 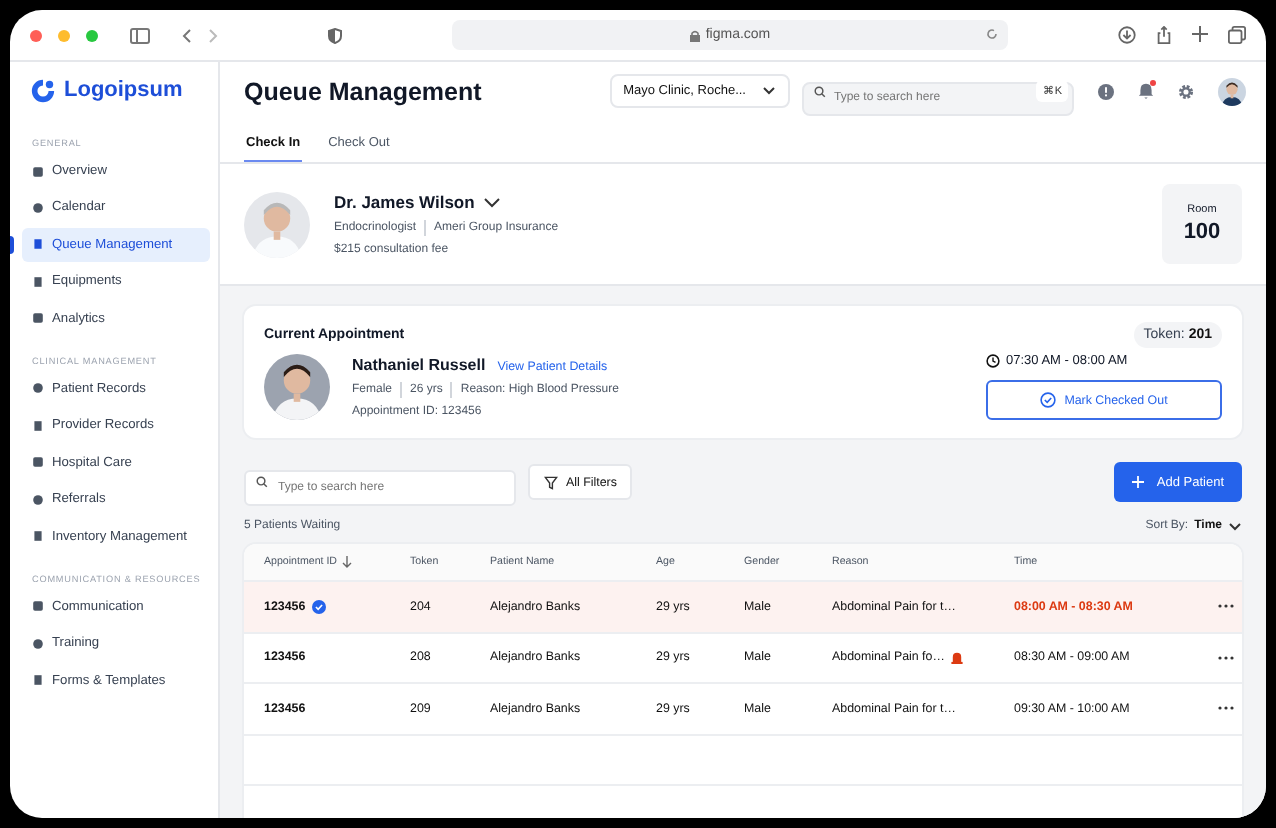 I want to click on room-number: 100, so click(x=1202, y=232).